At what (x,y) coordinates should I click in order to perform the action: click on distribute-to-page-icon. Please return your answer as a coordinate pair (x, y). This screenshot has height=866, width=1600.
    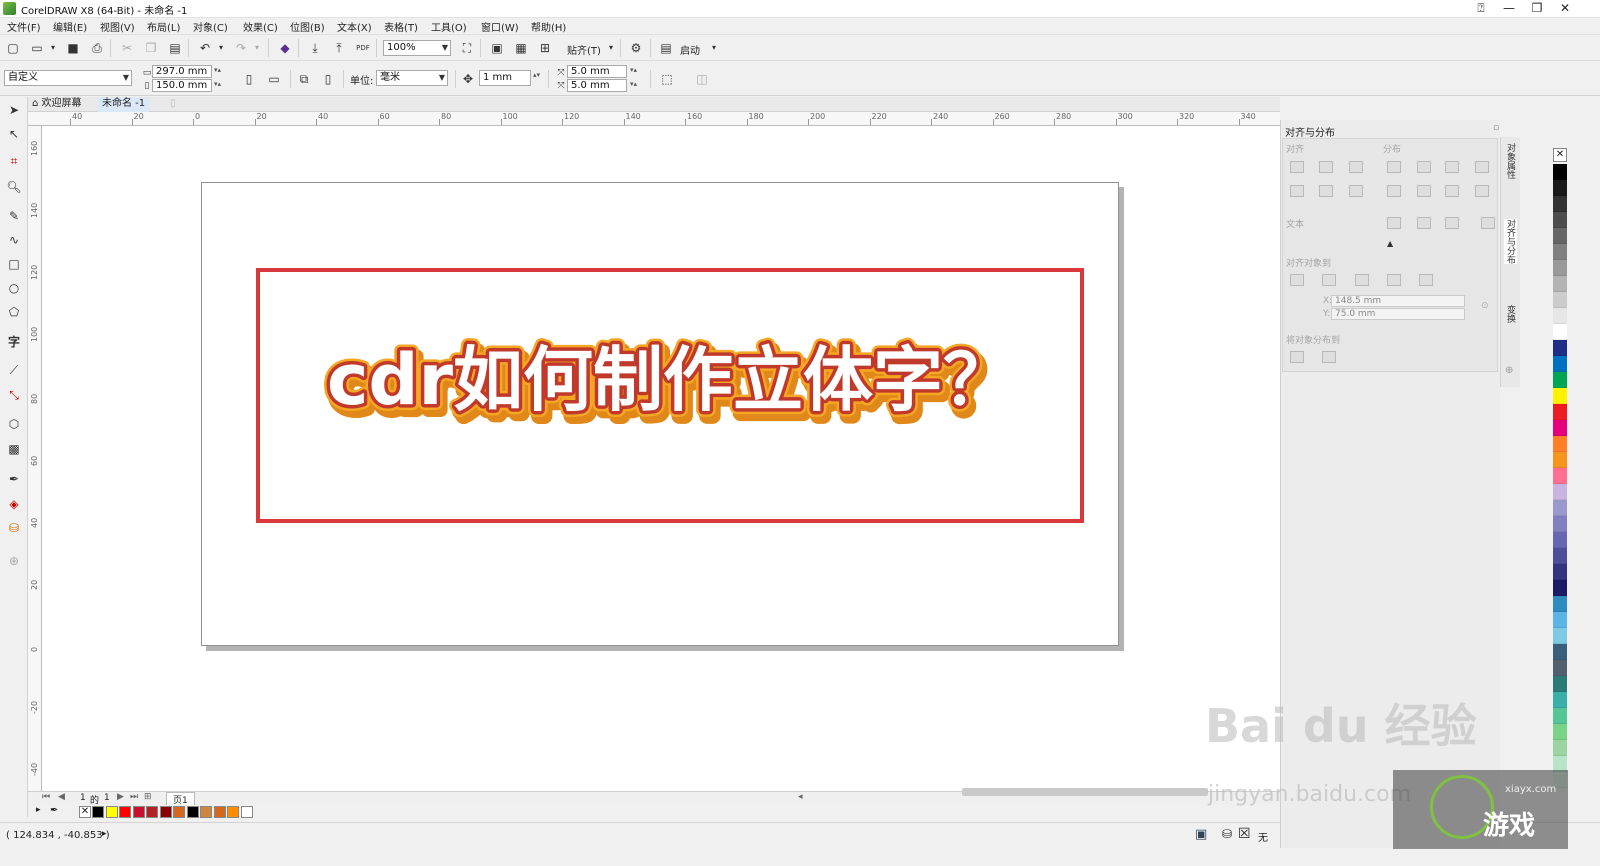
    Looking at the image, I should click on (1329, 357).